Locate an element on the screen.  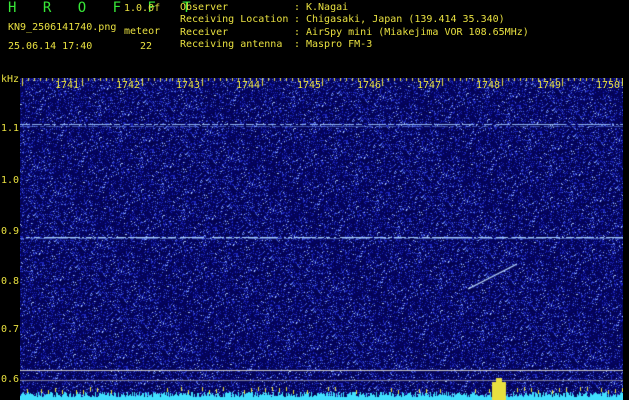
version-label: 1.0.0f is located at coordinates (142, 8).